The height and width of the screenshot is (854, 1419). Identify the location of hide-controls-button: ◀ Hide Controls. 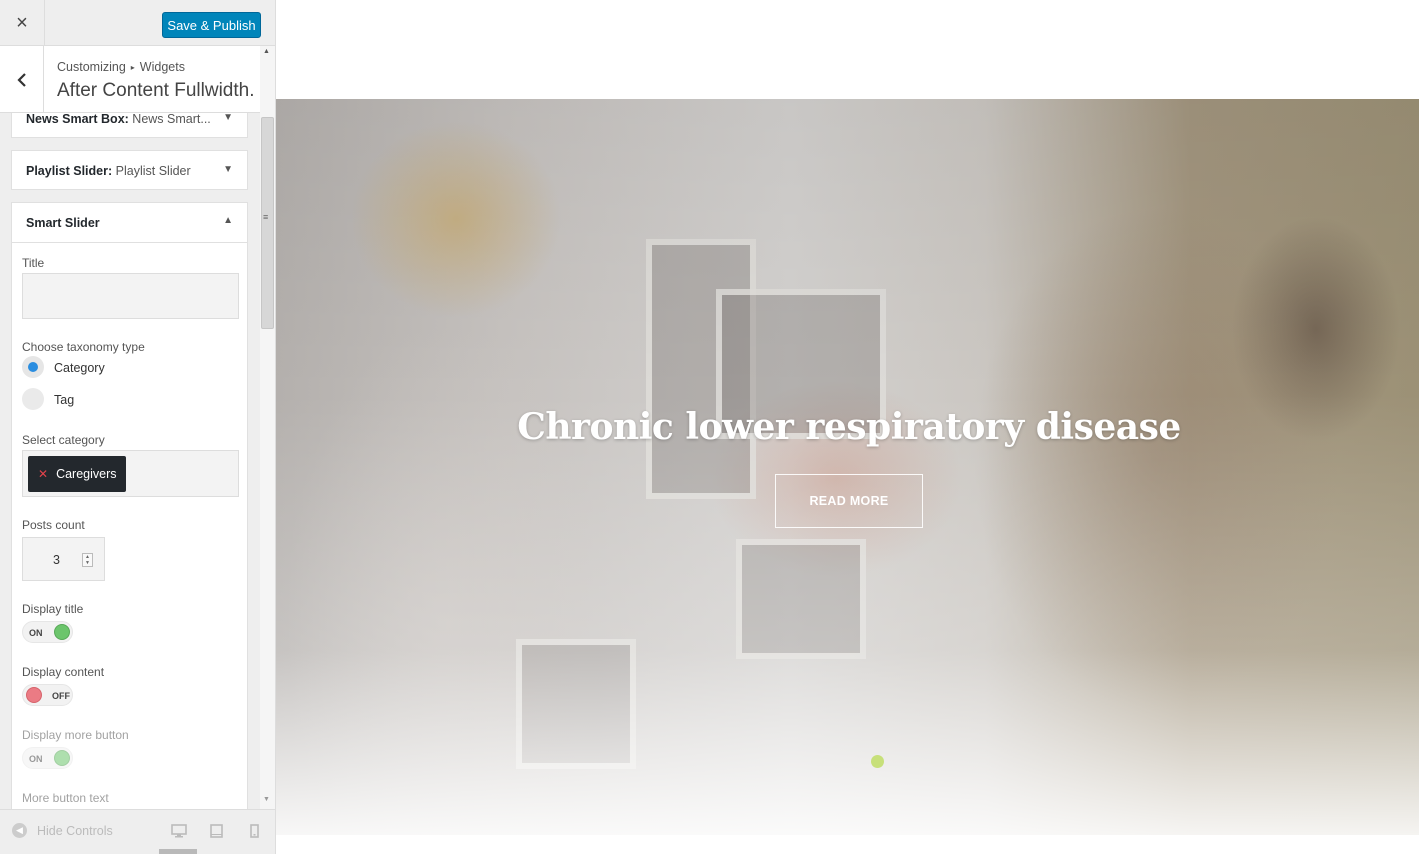
(62, 830).